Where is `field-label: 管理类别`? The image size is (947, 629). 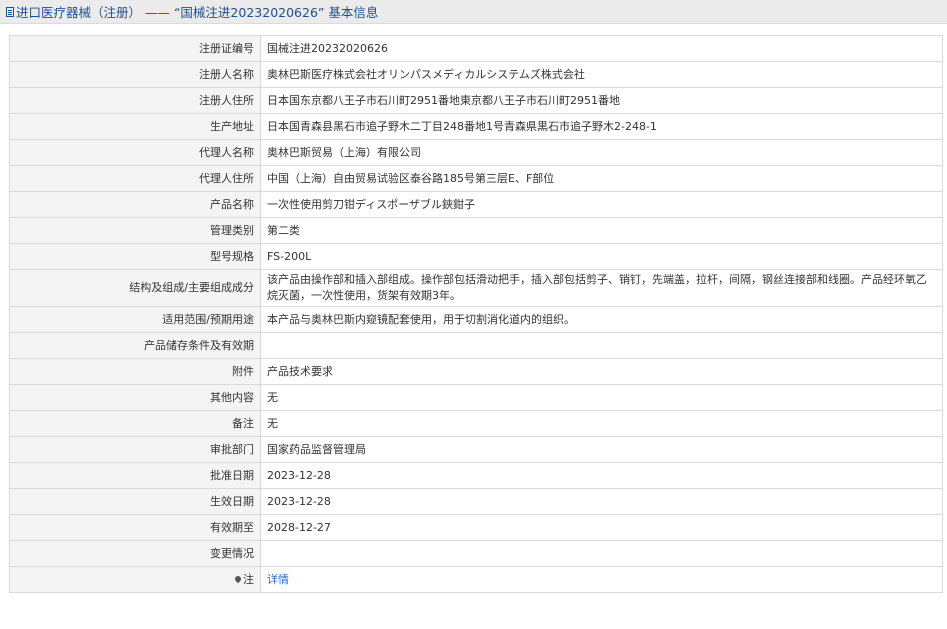 field-label: 管理类别 is located at coordinates (135, 230).